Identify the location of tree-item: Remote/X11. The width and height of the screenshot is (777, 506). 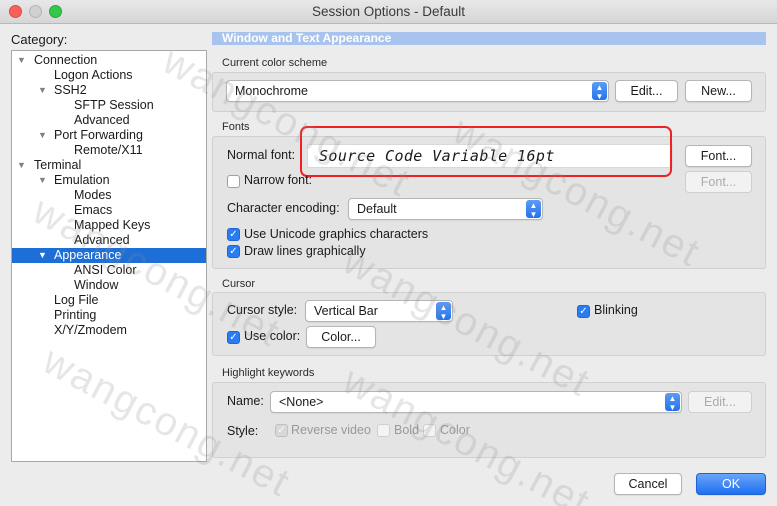
(109, 150).